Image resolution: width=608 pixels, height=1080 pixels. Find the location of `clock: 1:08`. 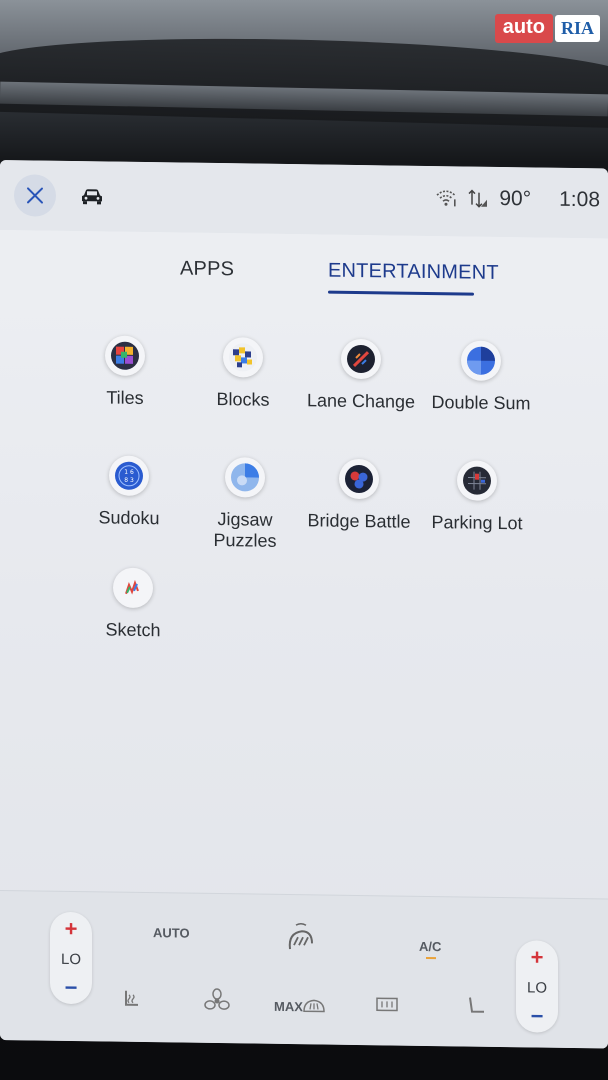

clock: 1:08 is located at coordinates (579, 199).